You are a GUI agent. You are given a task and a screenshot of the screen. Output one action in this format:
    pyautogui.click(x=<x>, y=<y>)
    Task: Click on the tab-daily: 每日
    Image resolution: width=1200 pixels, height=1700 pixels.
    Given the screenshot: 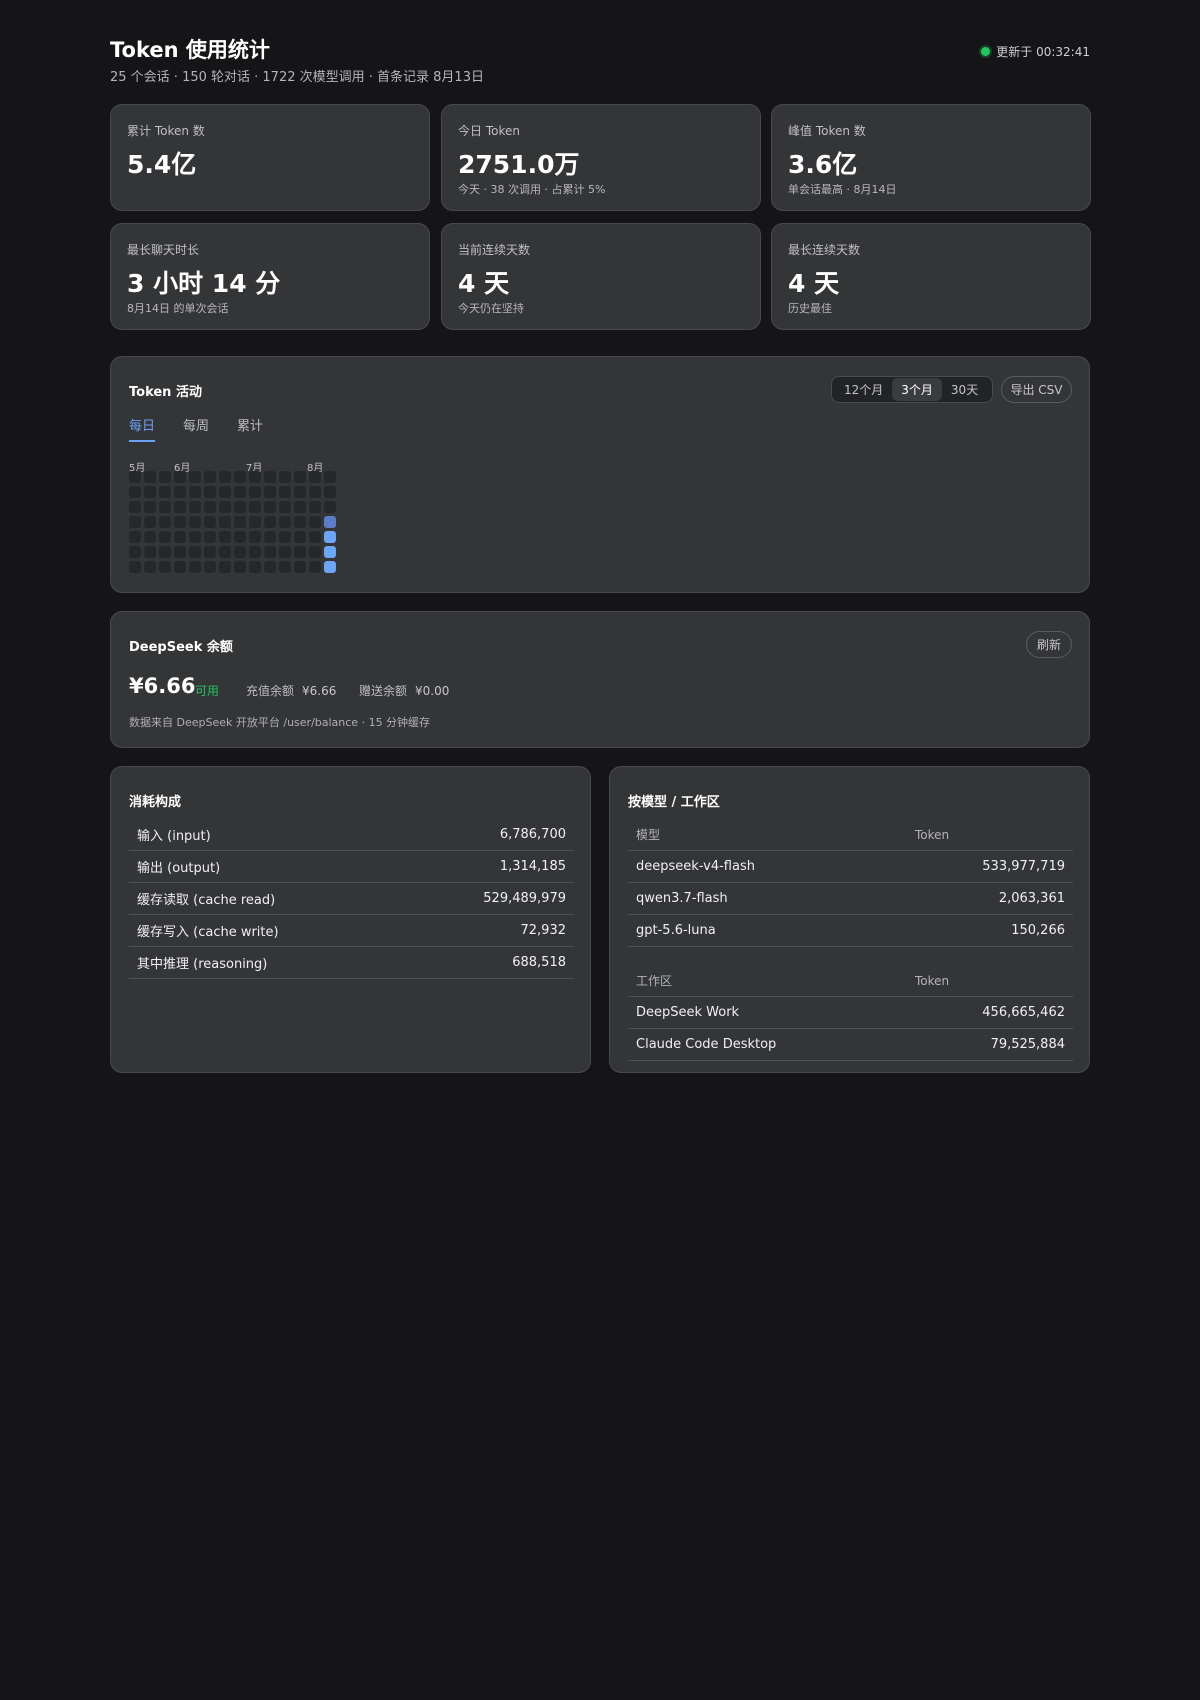 What is the action you would take?
    pyautogui.click(x=142, y=428)
    